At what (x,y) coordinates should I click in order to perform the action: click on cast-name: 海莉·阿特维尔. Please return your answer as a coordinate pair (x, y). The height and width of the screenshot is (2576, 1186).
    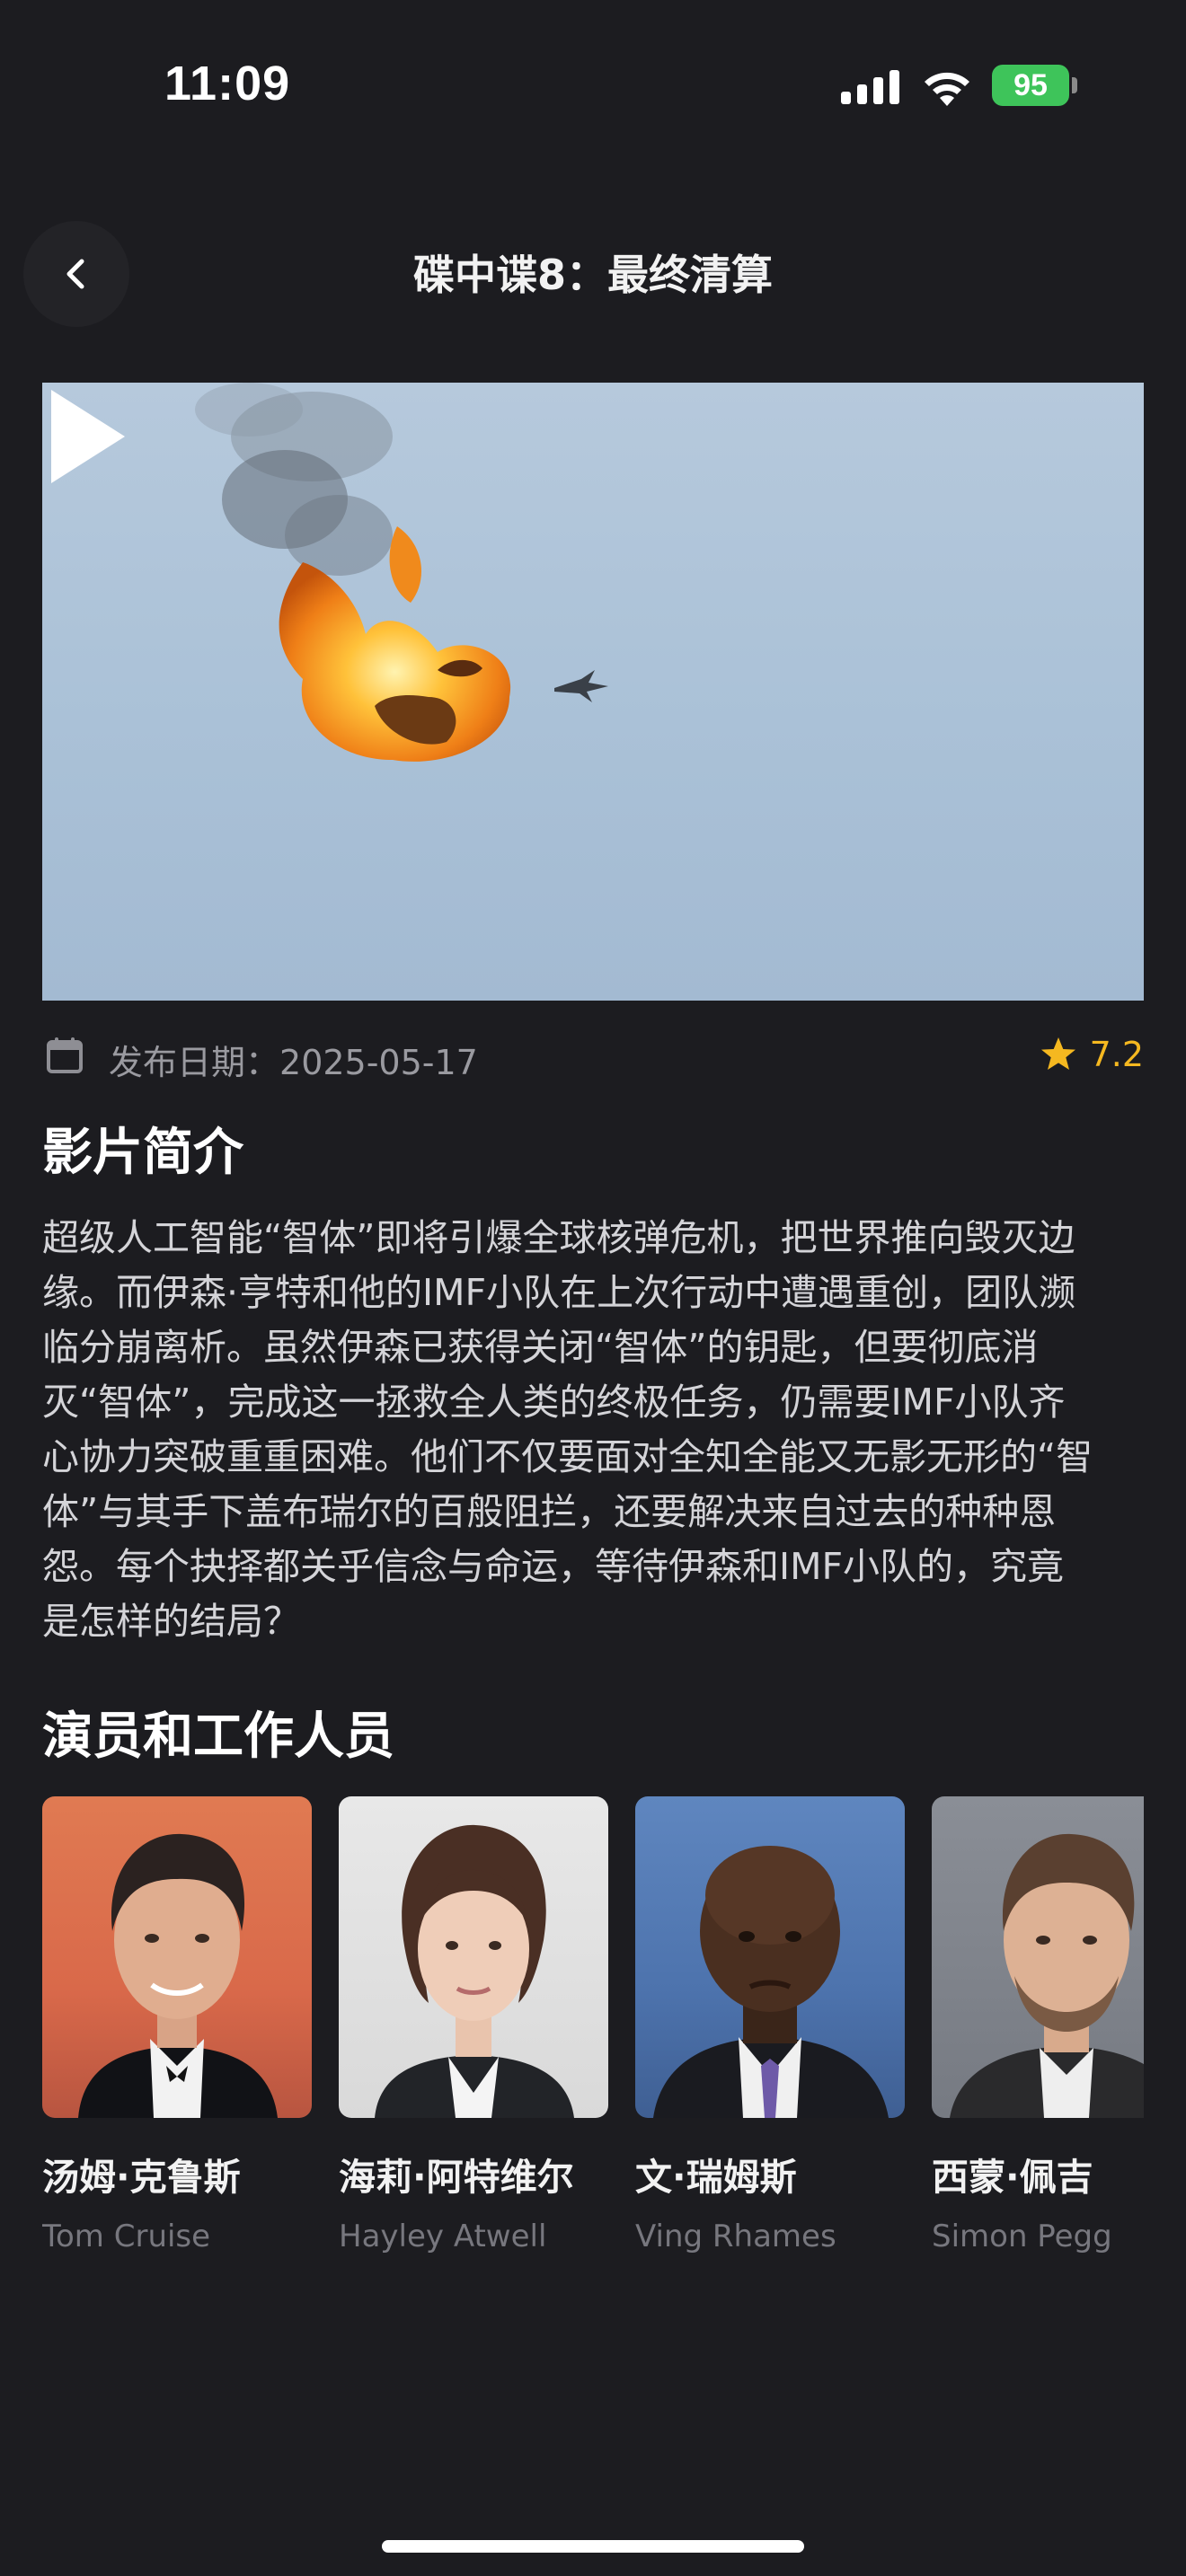
    Looking at the image, I should click on (456, 2177).